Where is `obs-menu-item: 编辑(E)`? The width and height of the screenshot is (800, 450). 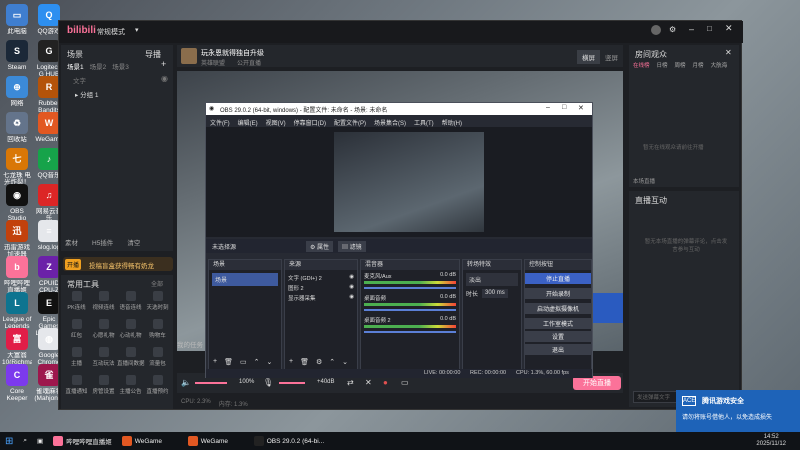
obs-menu-item: 编辑(E) is located at coordinates (248, 122).